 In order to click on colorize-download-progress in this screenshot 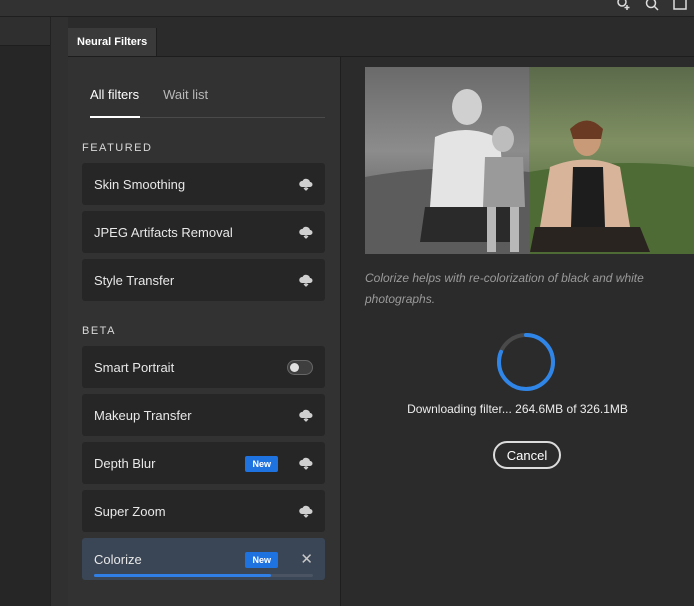, I will do `click(203, 575)`.